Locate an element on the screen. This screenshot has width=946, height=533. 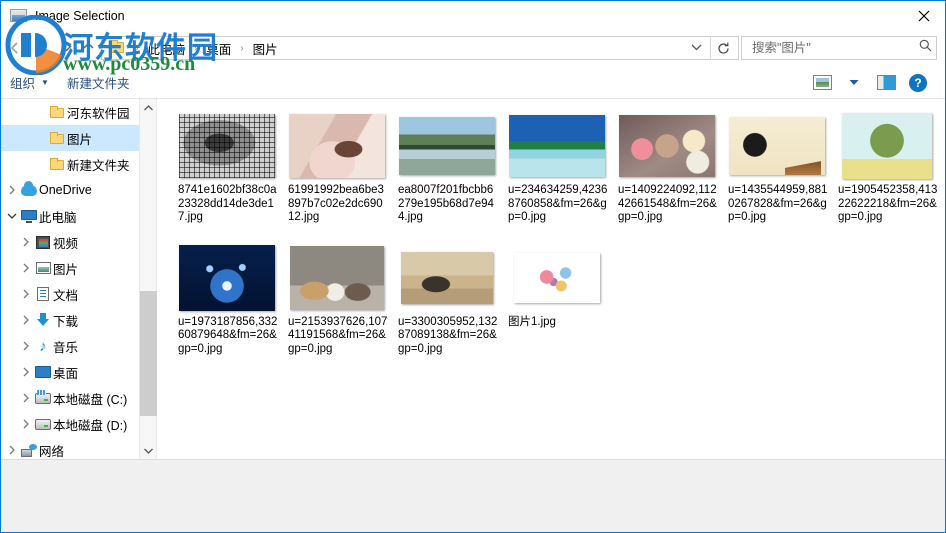
file-item: 61991992bea6be3897b7c02e2dc69012.jpg is located at coordinates (337, 169).